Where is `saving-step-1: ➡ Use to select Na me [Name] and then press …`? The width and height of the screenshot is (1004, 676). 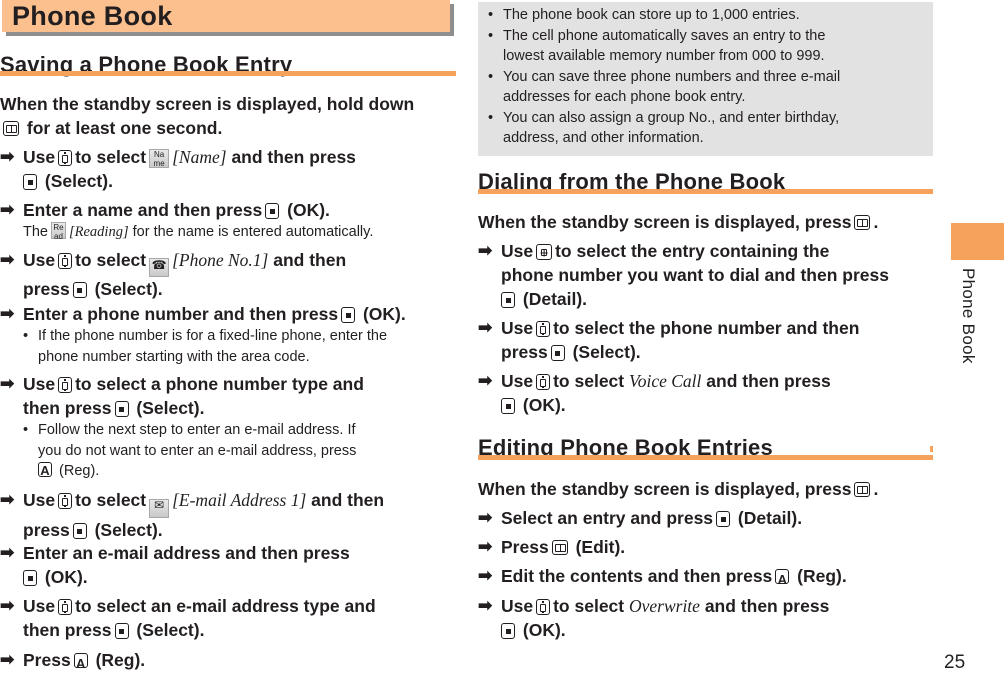 saving-step-1: ➡ Use to select Na me [Name] and then press … is located at coordinates (228, 169).